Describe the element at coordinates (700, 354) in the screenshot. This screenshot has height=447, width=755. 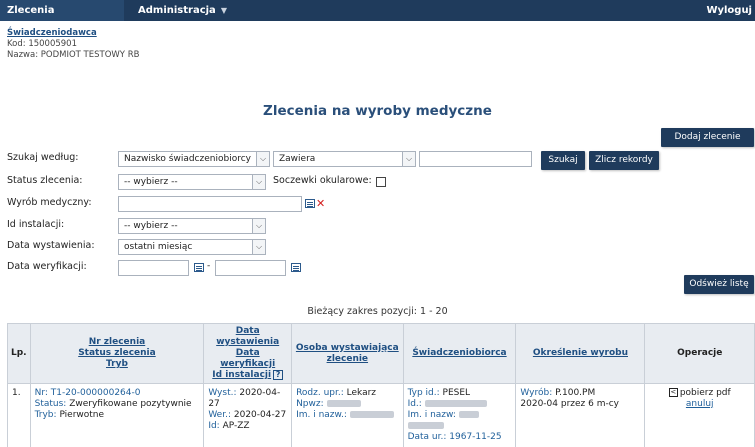
I see `col-operations: Operacje` at that location.